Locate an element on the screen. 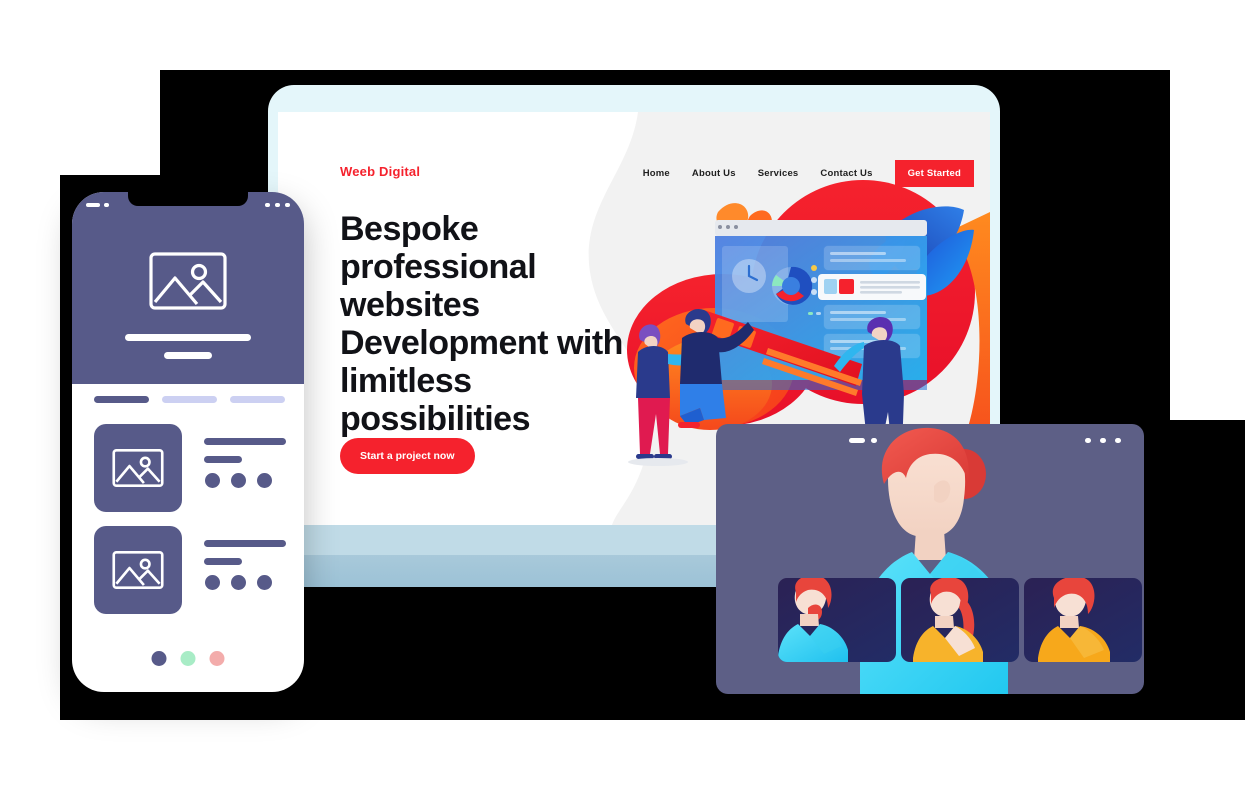 Image resolution: width=1250 pixels, height=800 pixels. phone-notch is located at coordinates (188, 199).